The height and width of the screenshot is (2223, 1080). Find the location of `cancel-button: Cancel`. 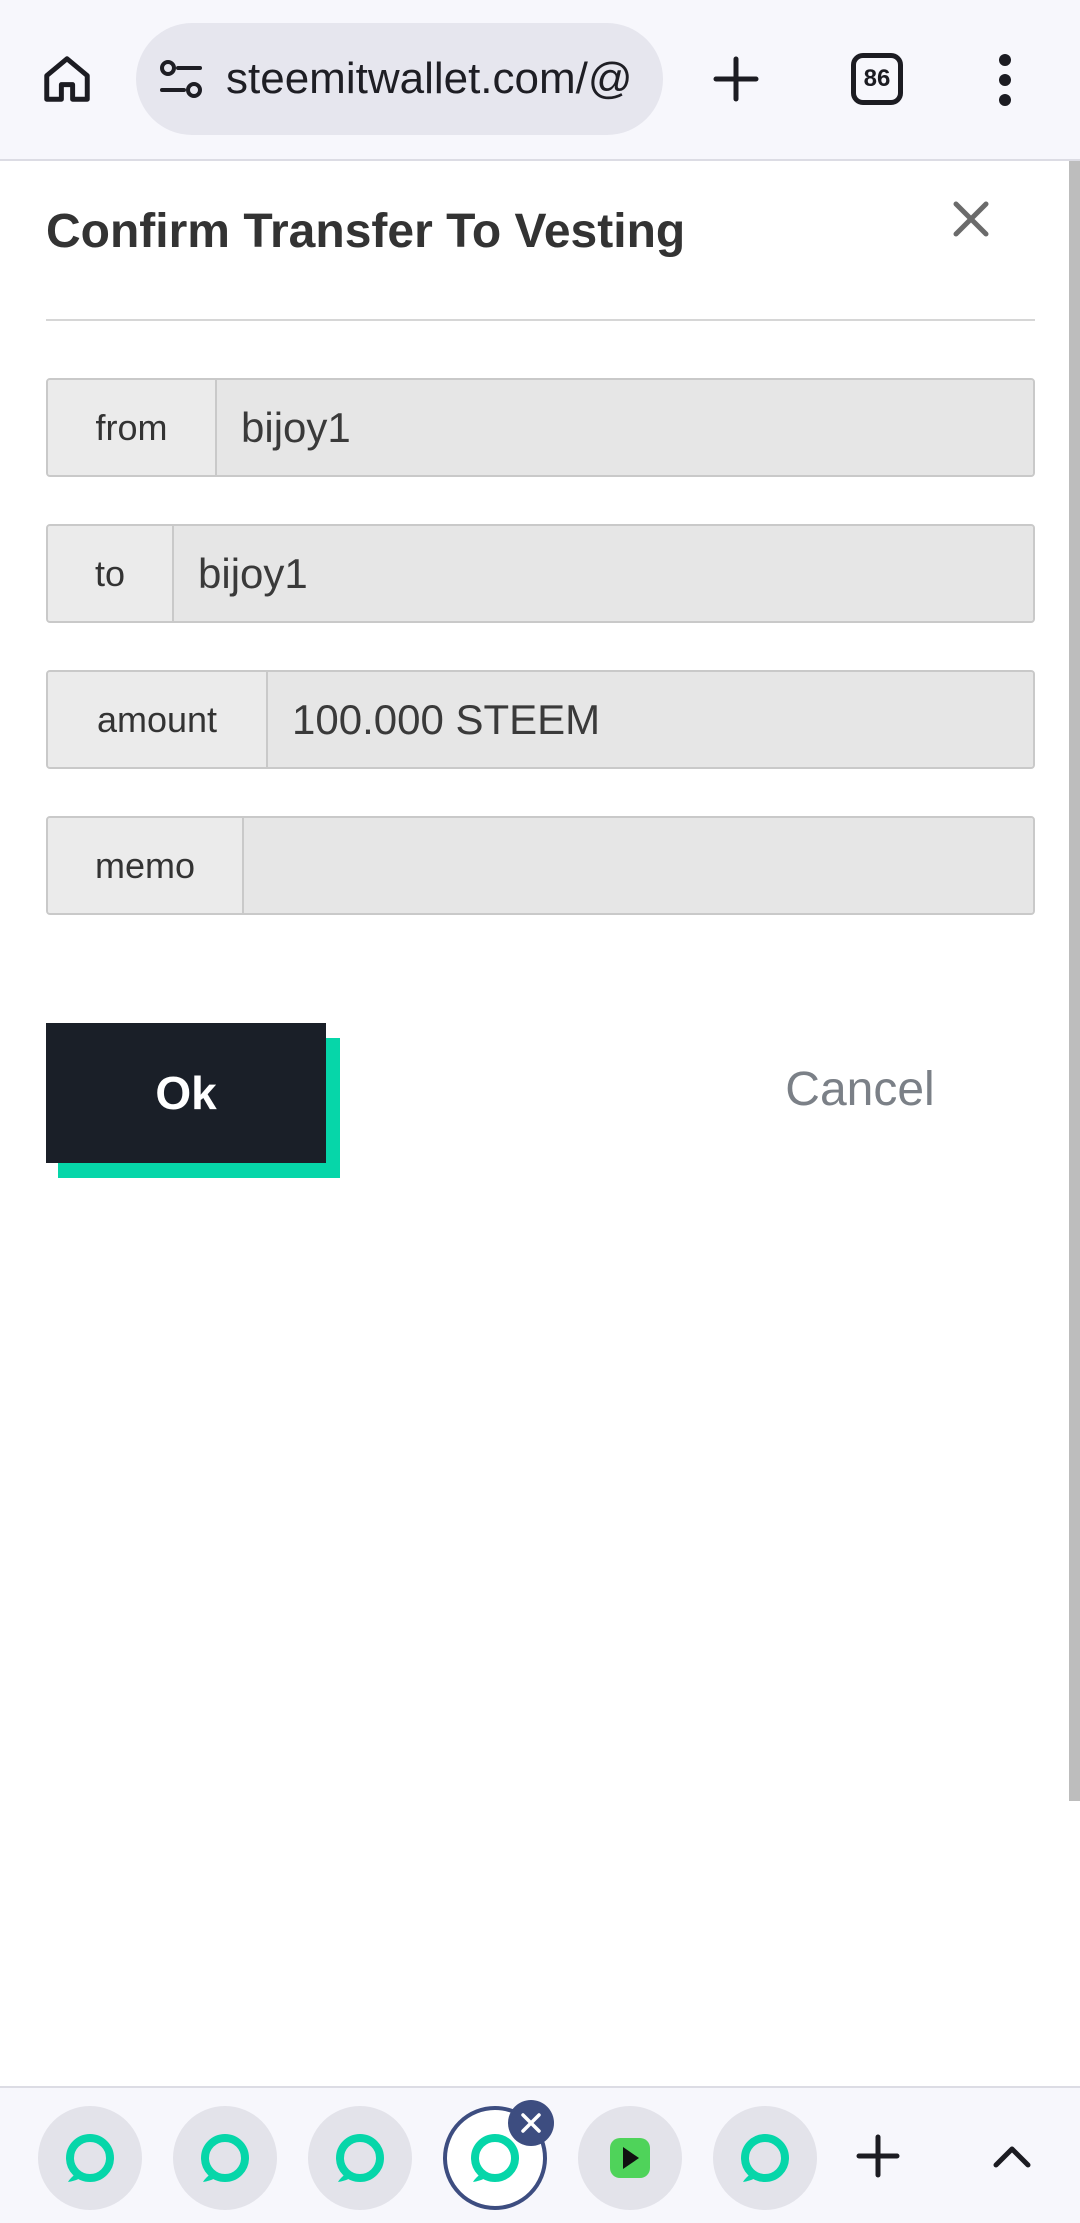

cancel-button: Cancel is located at coordinates (860, 1089).